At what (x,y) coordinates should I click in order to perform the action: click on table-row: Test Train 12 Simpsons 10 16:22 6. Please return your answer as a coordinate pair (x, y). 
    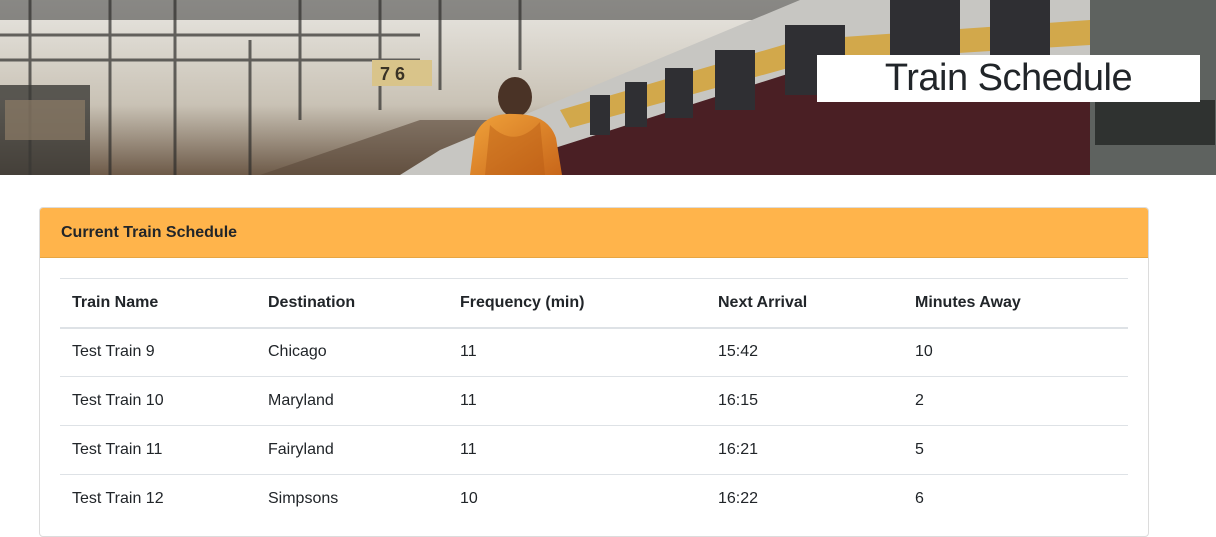
    Looking at the image, I should click on (594, 499).